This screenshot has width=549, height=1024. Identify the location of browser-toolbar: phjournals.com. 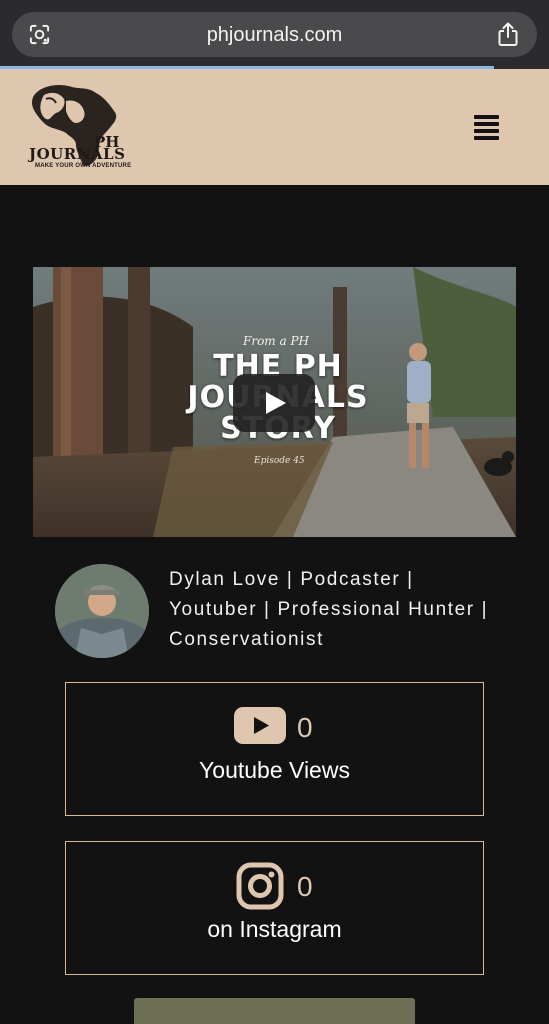
(274, 34).